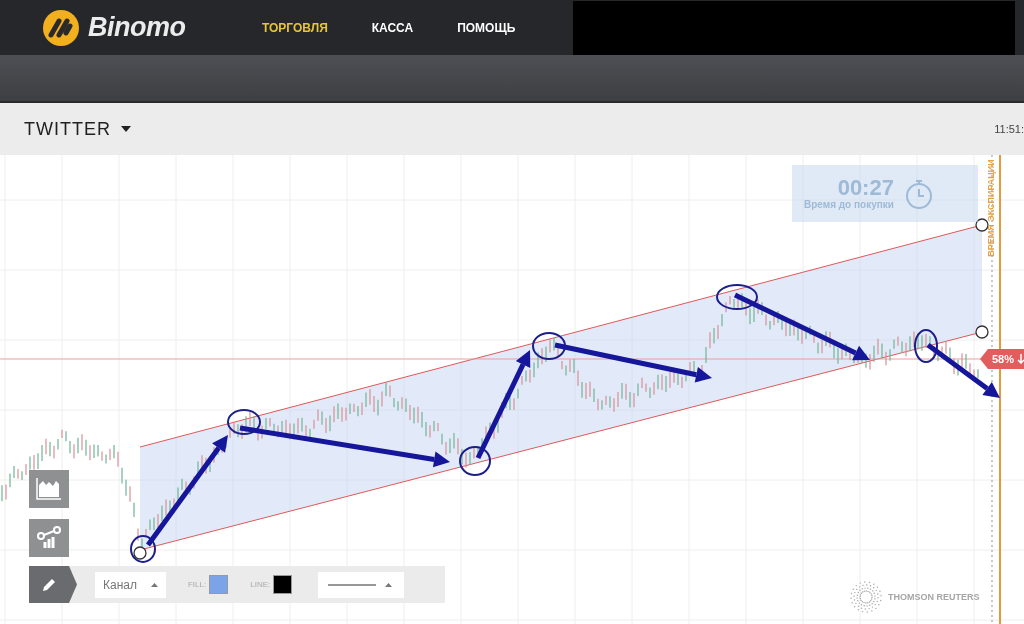  Describe the element at coordinates (849, 204) in the screenshot. I see `timer-label: Время до покупки` at that location.